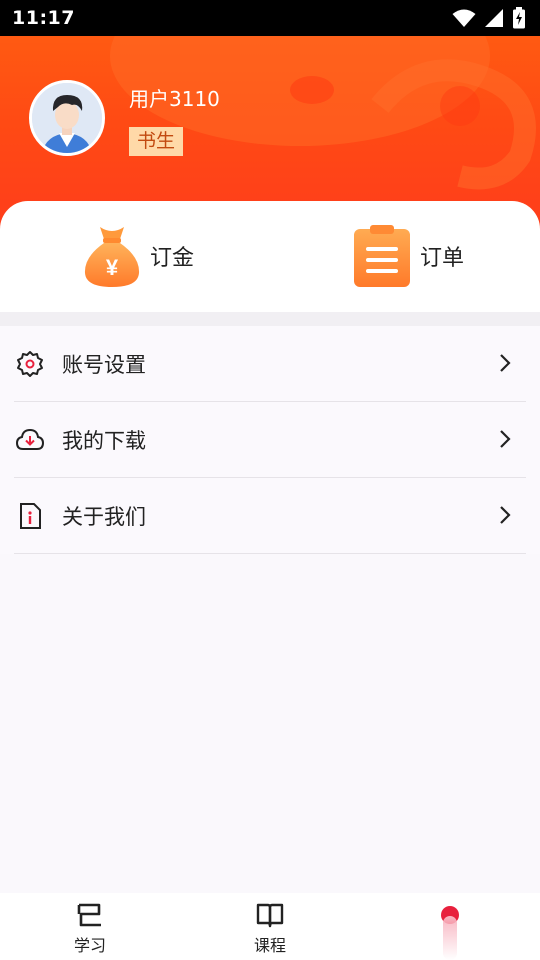 The image size is (540, 960). What do you see at coordinates (270, 364) in the screenshot?
I see `menu-item-account-settings: 账号设置` at bounding box center [270, 364].